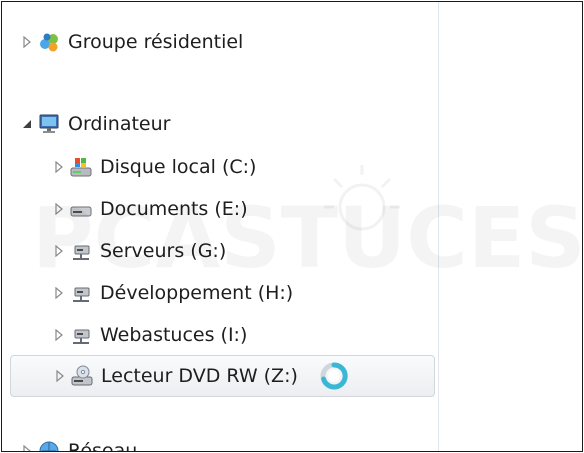 The width and height of the screenshot is (584, 453). What do you see at coordinates (334, 376) in the screenshot?
I see `loading-spinner-icon` at bounding box center [334, 376].